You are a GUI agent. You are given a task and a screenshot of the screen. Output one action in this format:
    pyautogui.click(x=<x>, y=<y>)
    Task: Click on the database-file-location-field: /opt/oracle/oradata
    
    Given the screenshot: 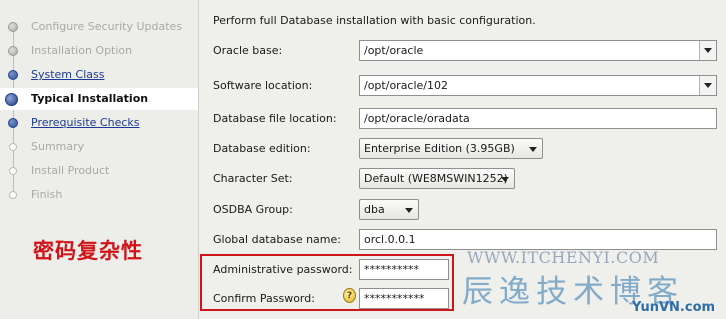 What is the action you would take?
    pyautogui.click(x=538, y=118)
    